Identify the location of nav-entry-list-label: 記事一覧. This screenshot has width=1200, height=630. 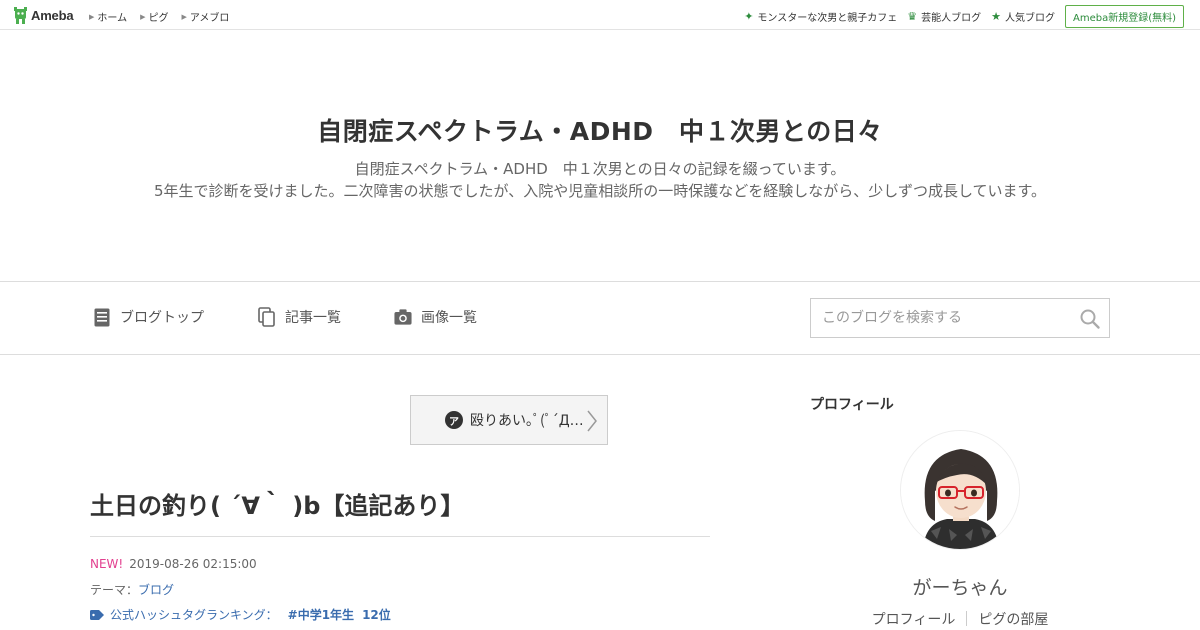
(313, 318).